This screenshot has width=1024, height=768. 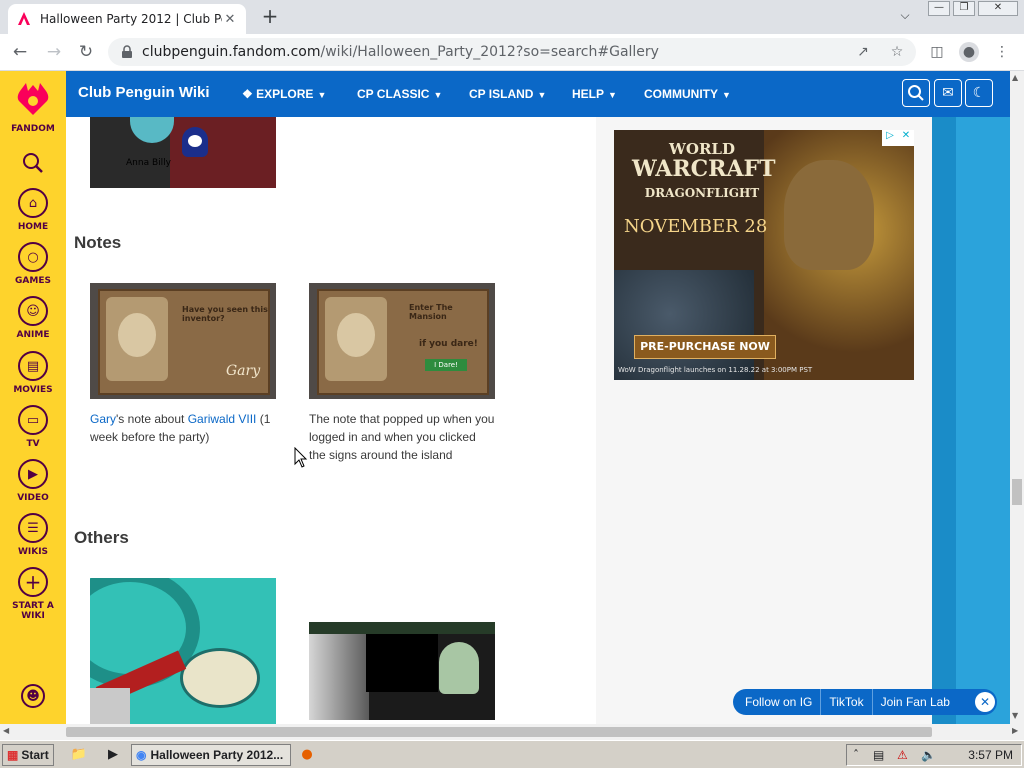 I want to click on anime-face-icon: ☺, so click(x=33, y=311).